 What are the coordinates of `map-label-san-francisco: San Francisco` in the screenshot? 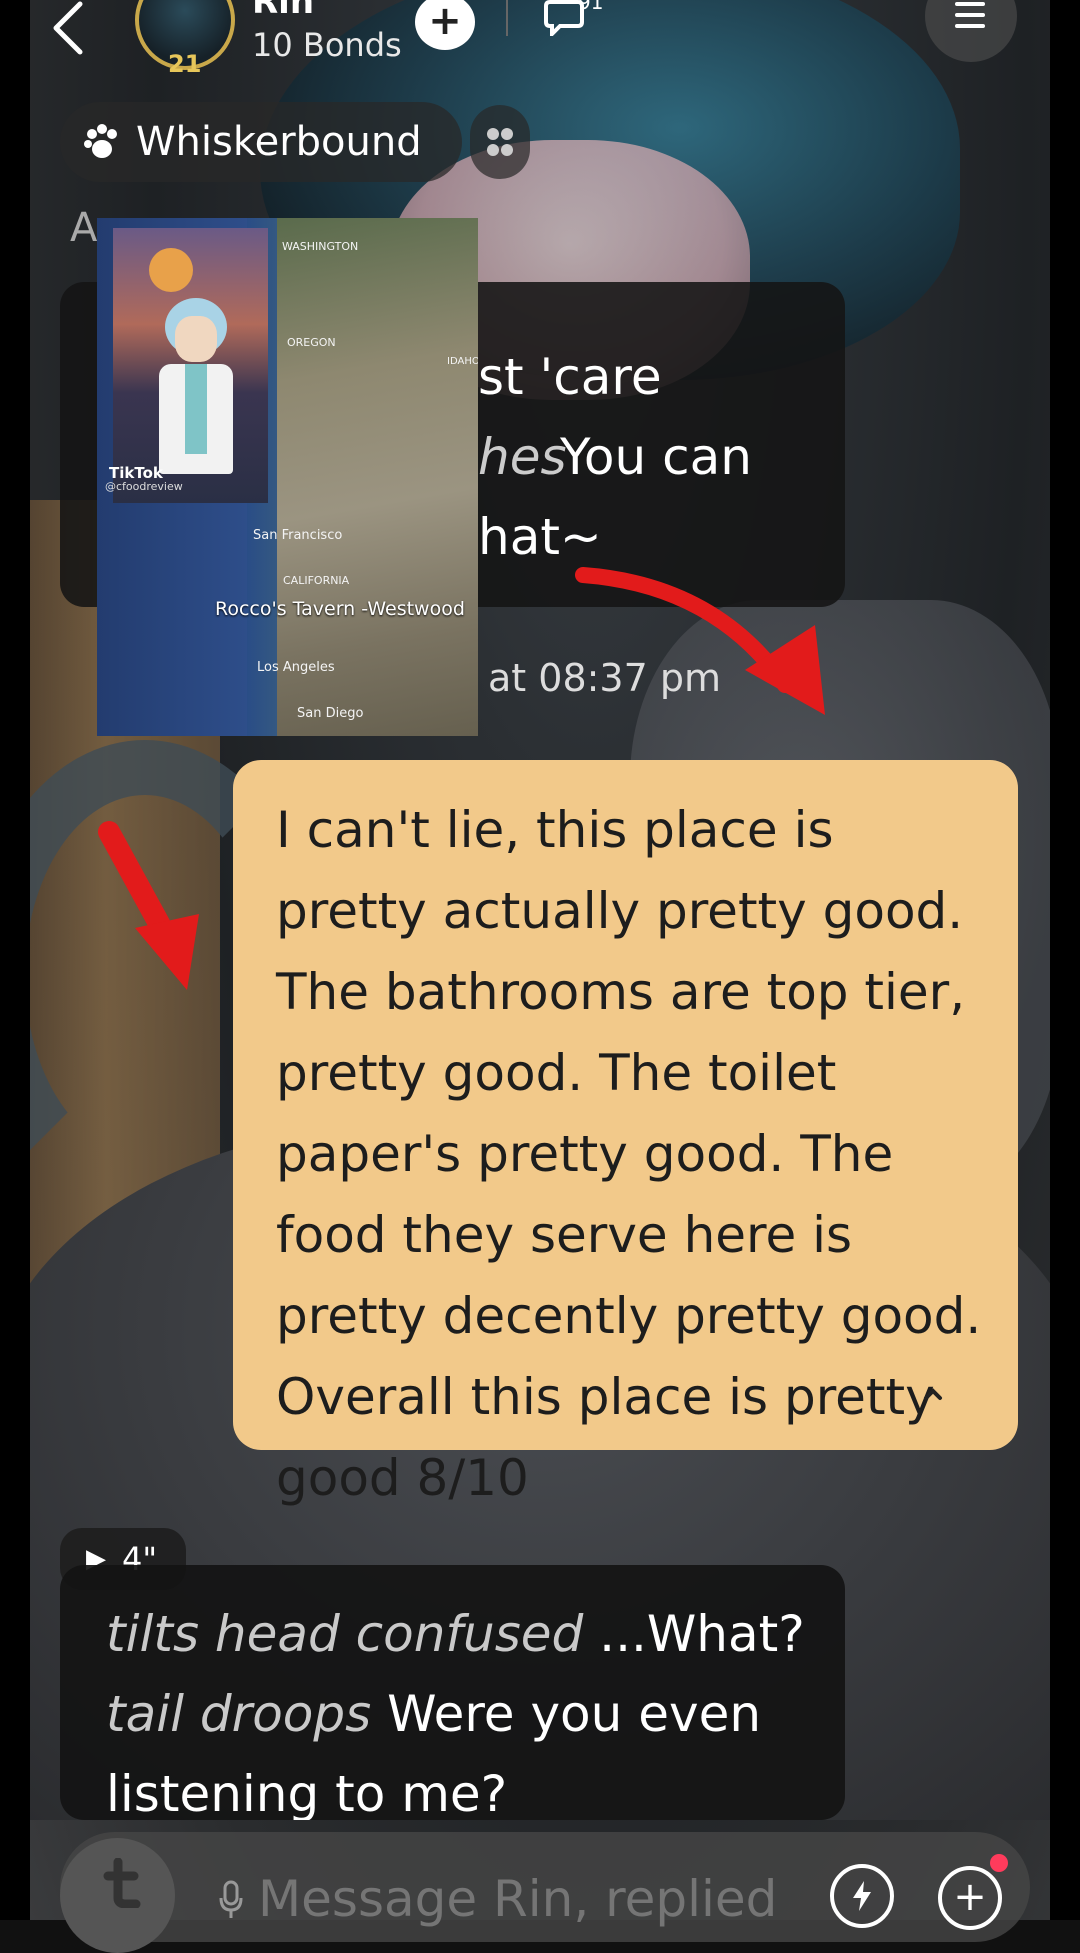 It's located at (298, 535).